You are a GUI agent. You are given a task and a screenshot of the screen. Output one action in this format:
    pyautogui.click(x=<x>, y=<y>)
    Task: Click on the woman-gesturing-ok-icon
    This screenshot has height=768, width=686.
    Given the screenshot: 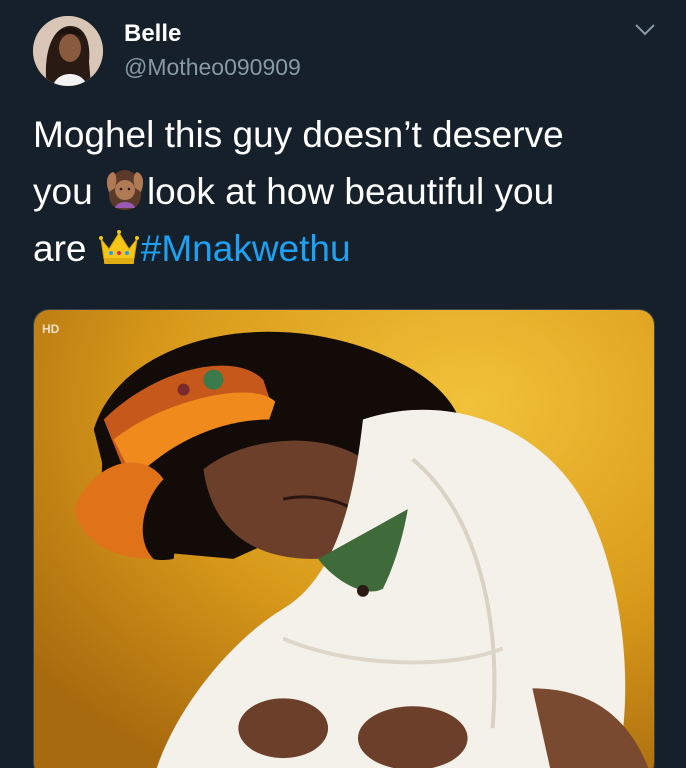 What is the action you would take?
    pyautogui.click(x=125, y=190)
    